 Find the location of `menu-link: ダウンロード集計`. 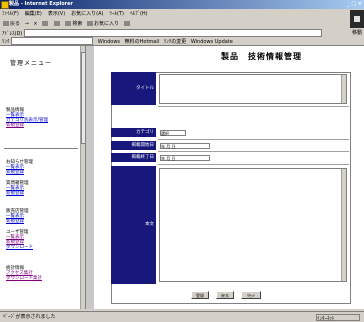

menu-link: ダウンロード集計 is located at coordinates (24, 278).